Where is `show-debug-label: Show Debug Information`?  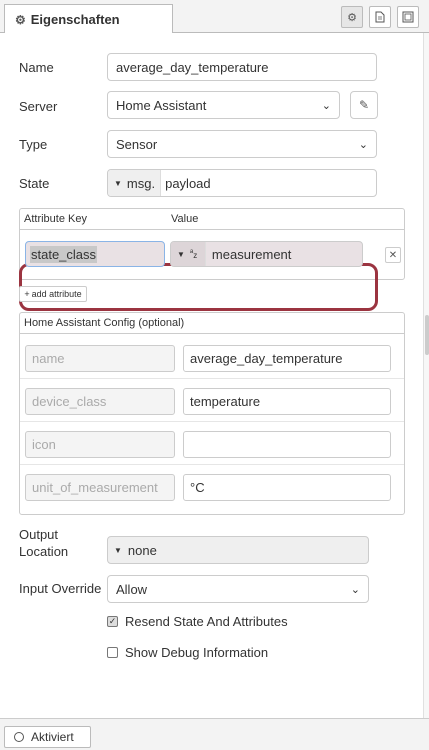 show-debug-label: Show Debug Information is located at coordinates (197, 652).